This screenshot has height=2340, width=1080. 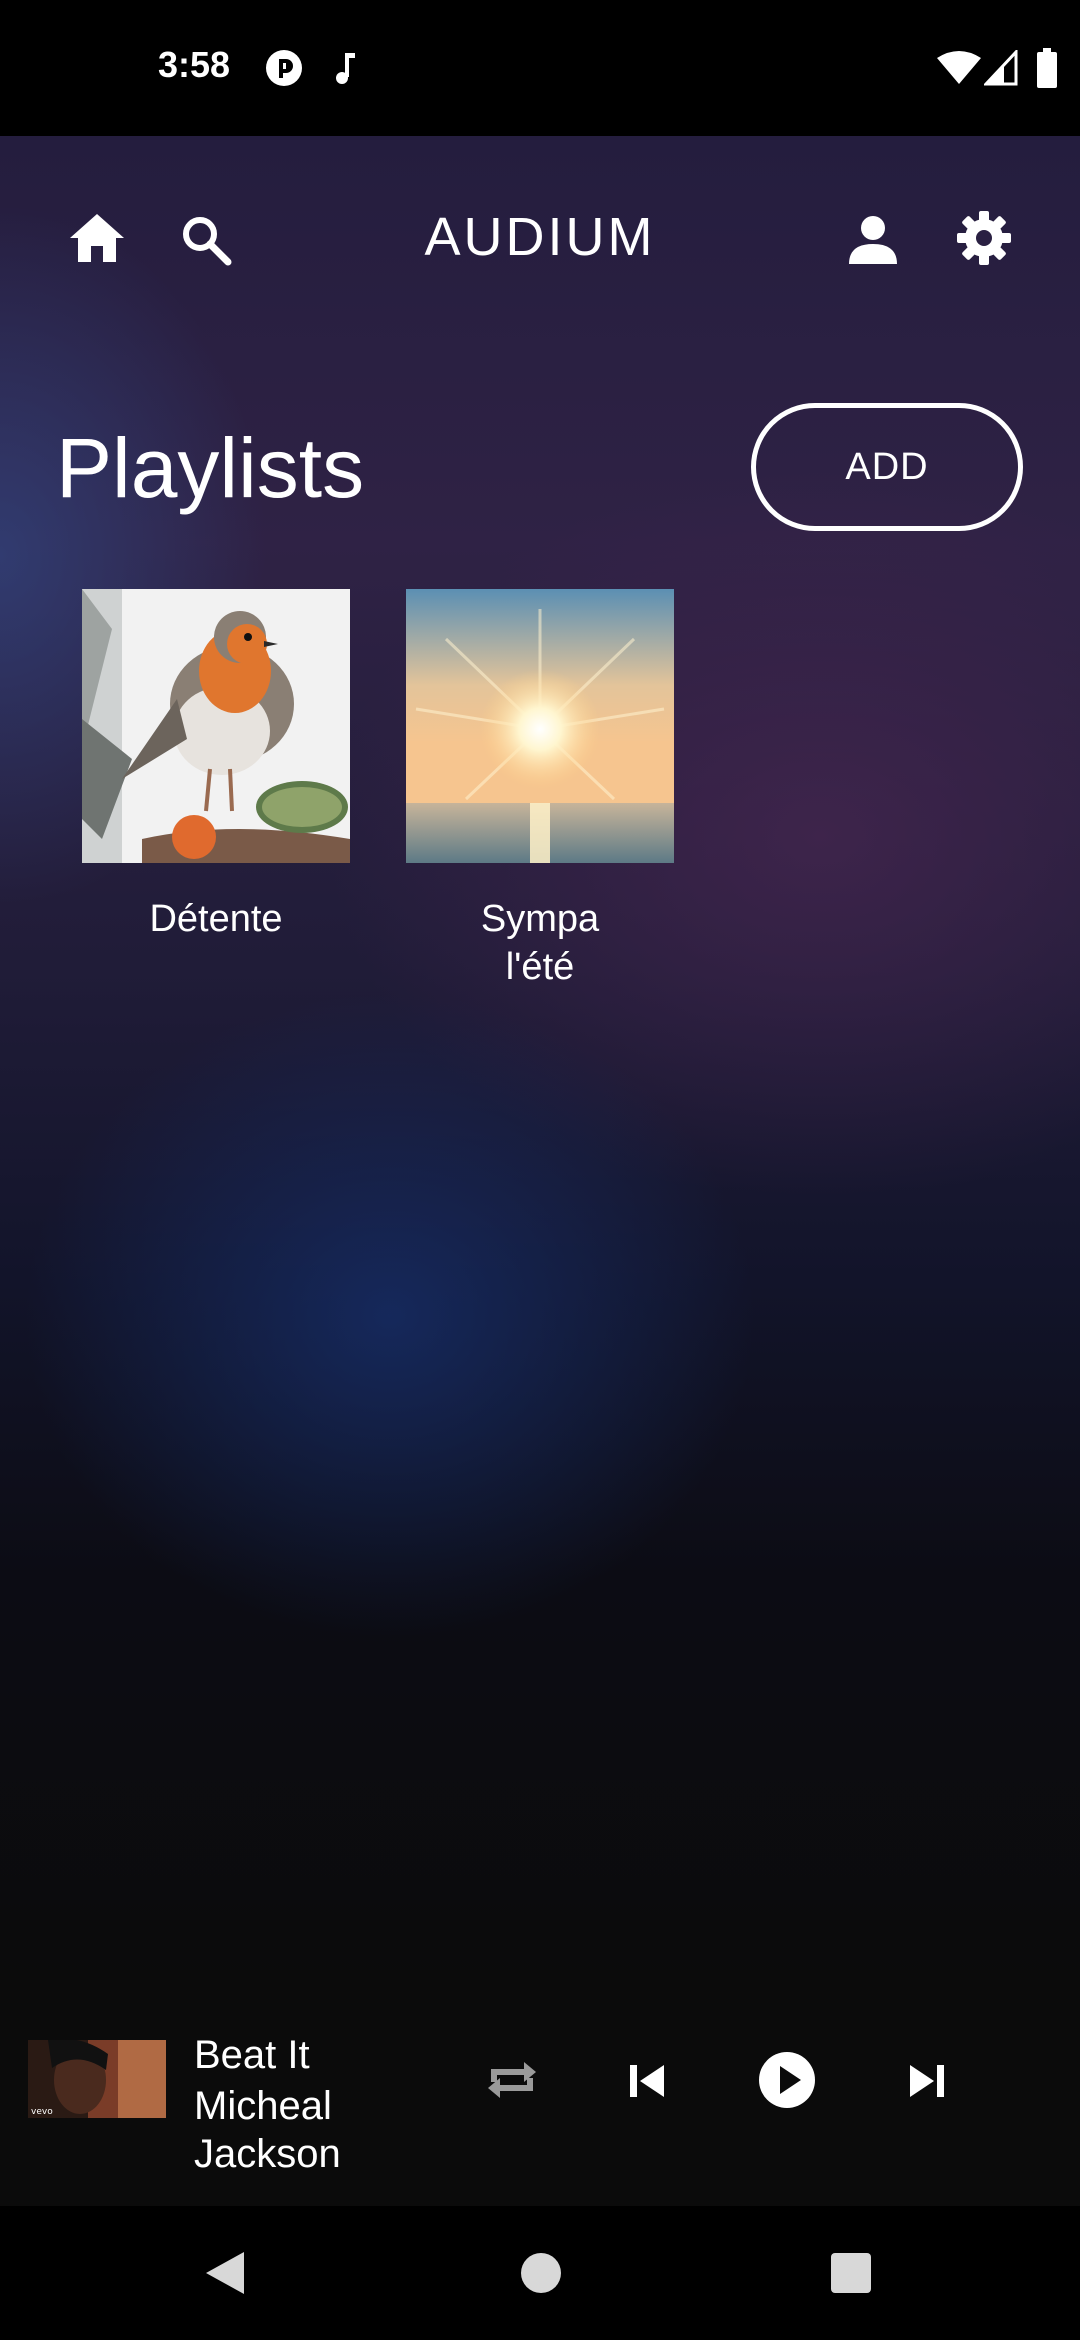 What do you see at coordinates (873, 241) in the screenshot?
I see `account-icon` at bounding box center [873, 241].